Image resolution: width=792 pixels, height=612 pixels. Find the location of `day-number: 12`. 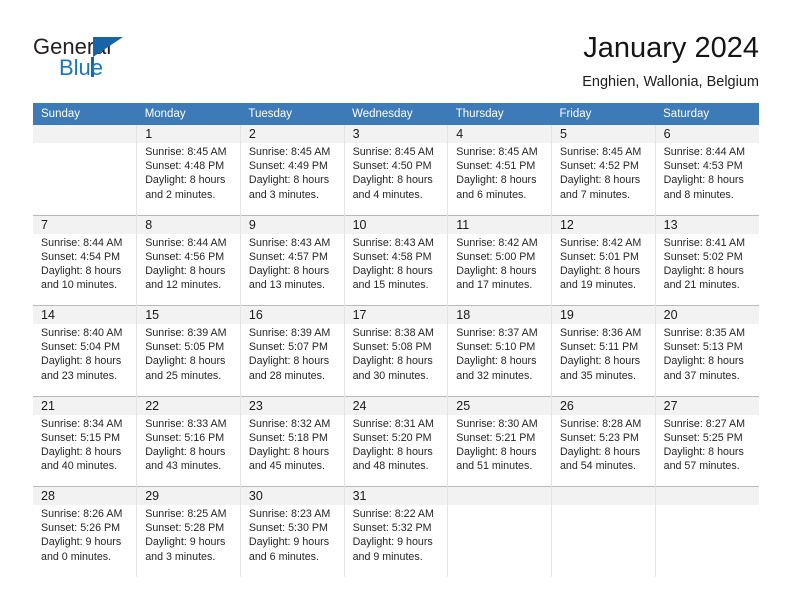

day-number: 12 is located at coordinates (603, 224).